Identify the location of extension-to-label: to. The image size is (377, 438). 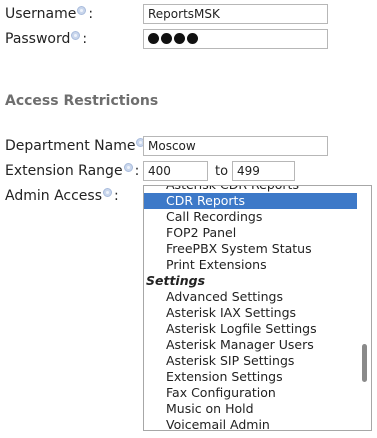
(222, 171).